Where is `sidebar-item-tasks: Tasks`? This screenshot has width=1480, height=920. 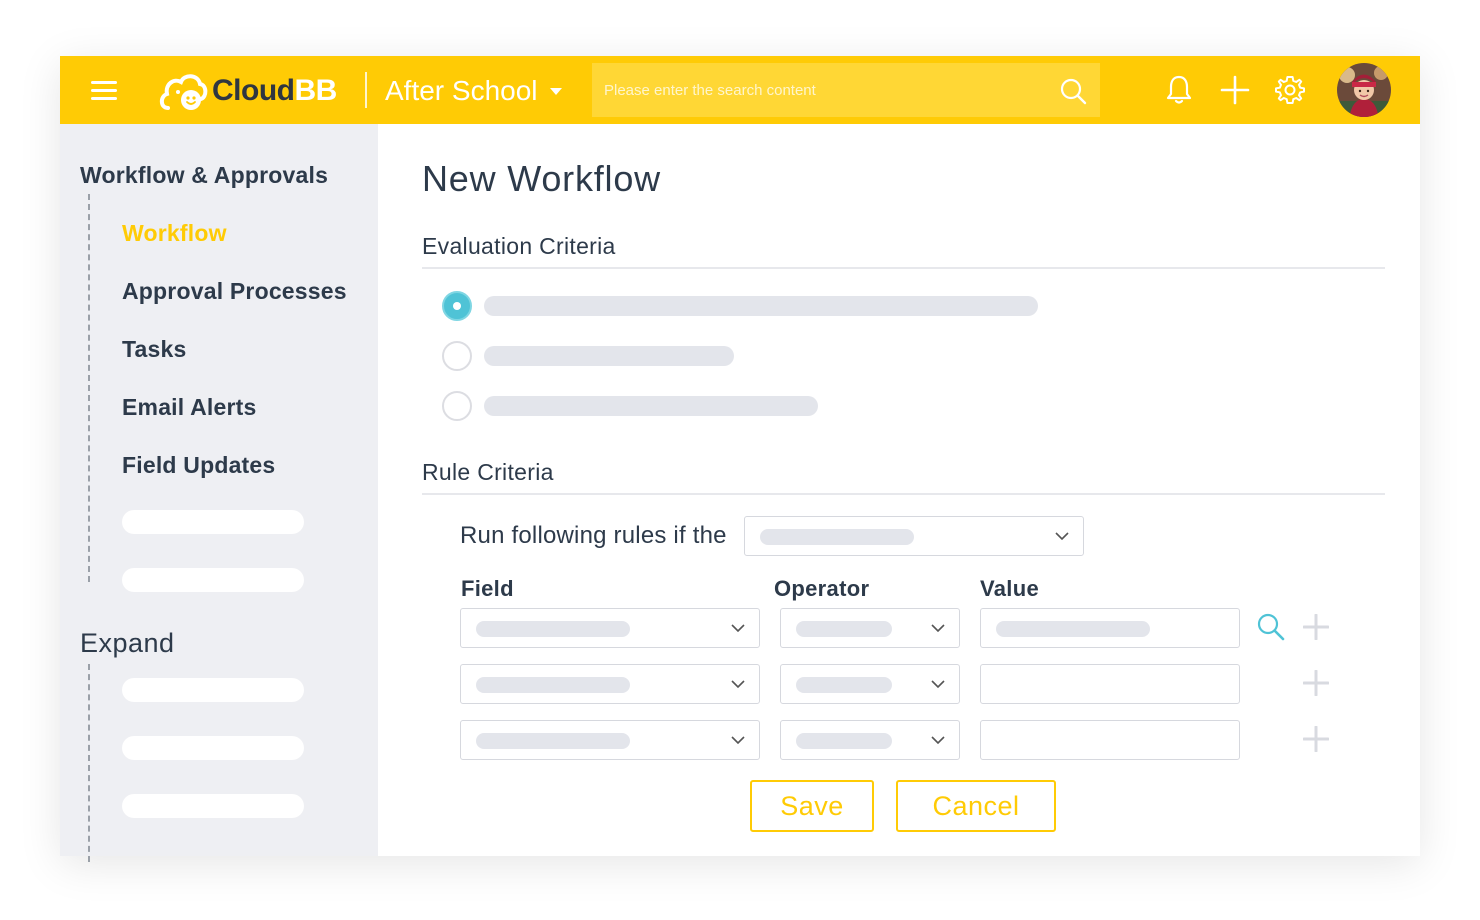
sidebar-item-tasks: Tasks is located at coordinates (154, 349).